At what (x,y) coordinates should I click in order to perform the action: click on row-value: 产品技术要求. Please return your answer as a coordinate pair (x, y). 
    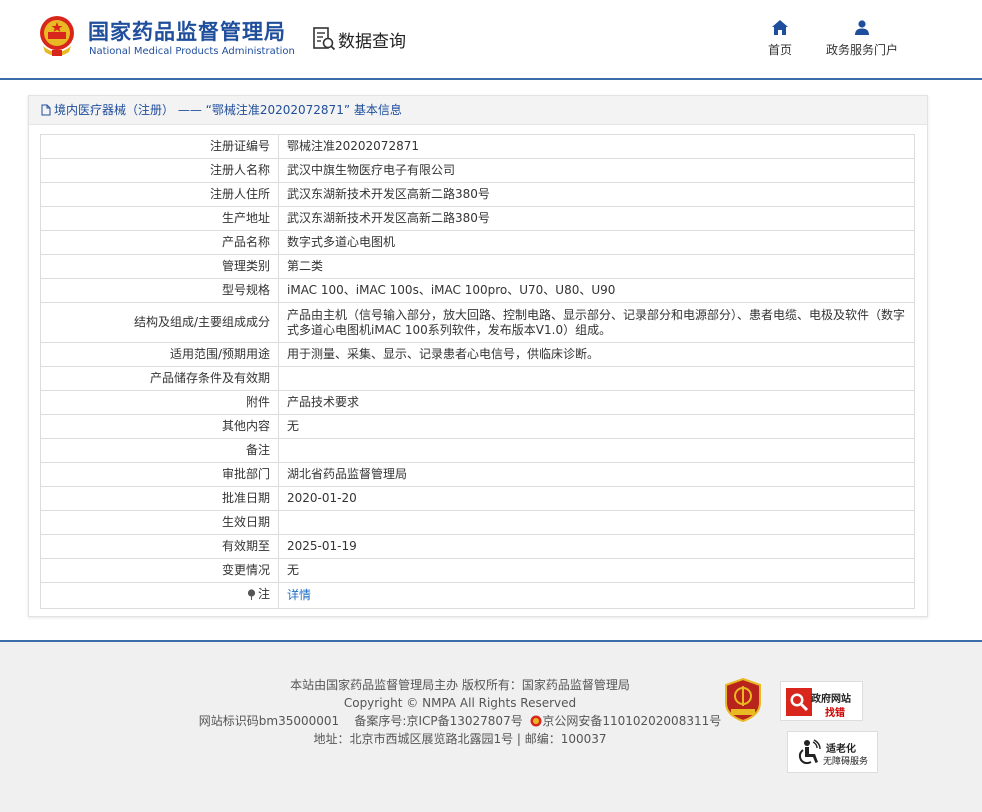
    Looking at the image, I should click on (596, 402).